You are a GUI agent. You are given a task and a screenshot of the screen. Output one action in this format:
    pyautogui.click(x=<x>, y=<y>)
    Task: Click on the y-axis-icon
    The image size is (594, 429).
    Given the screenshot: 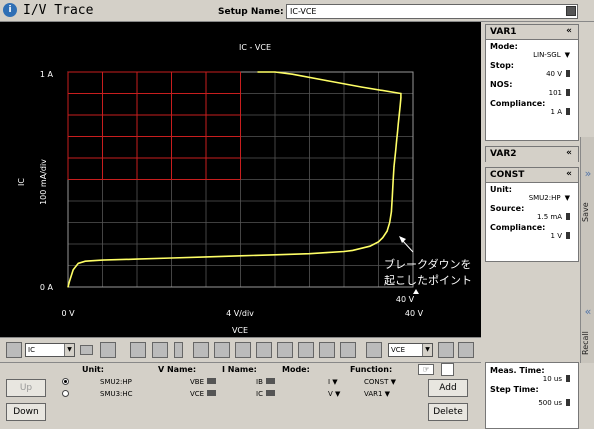 What is the action you would take?
    pyautogui.click(x=14, y=350)
    